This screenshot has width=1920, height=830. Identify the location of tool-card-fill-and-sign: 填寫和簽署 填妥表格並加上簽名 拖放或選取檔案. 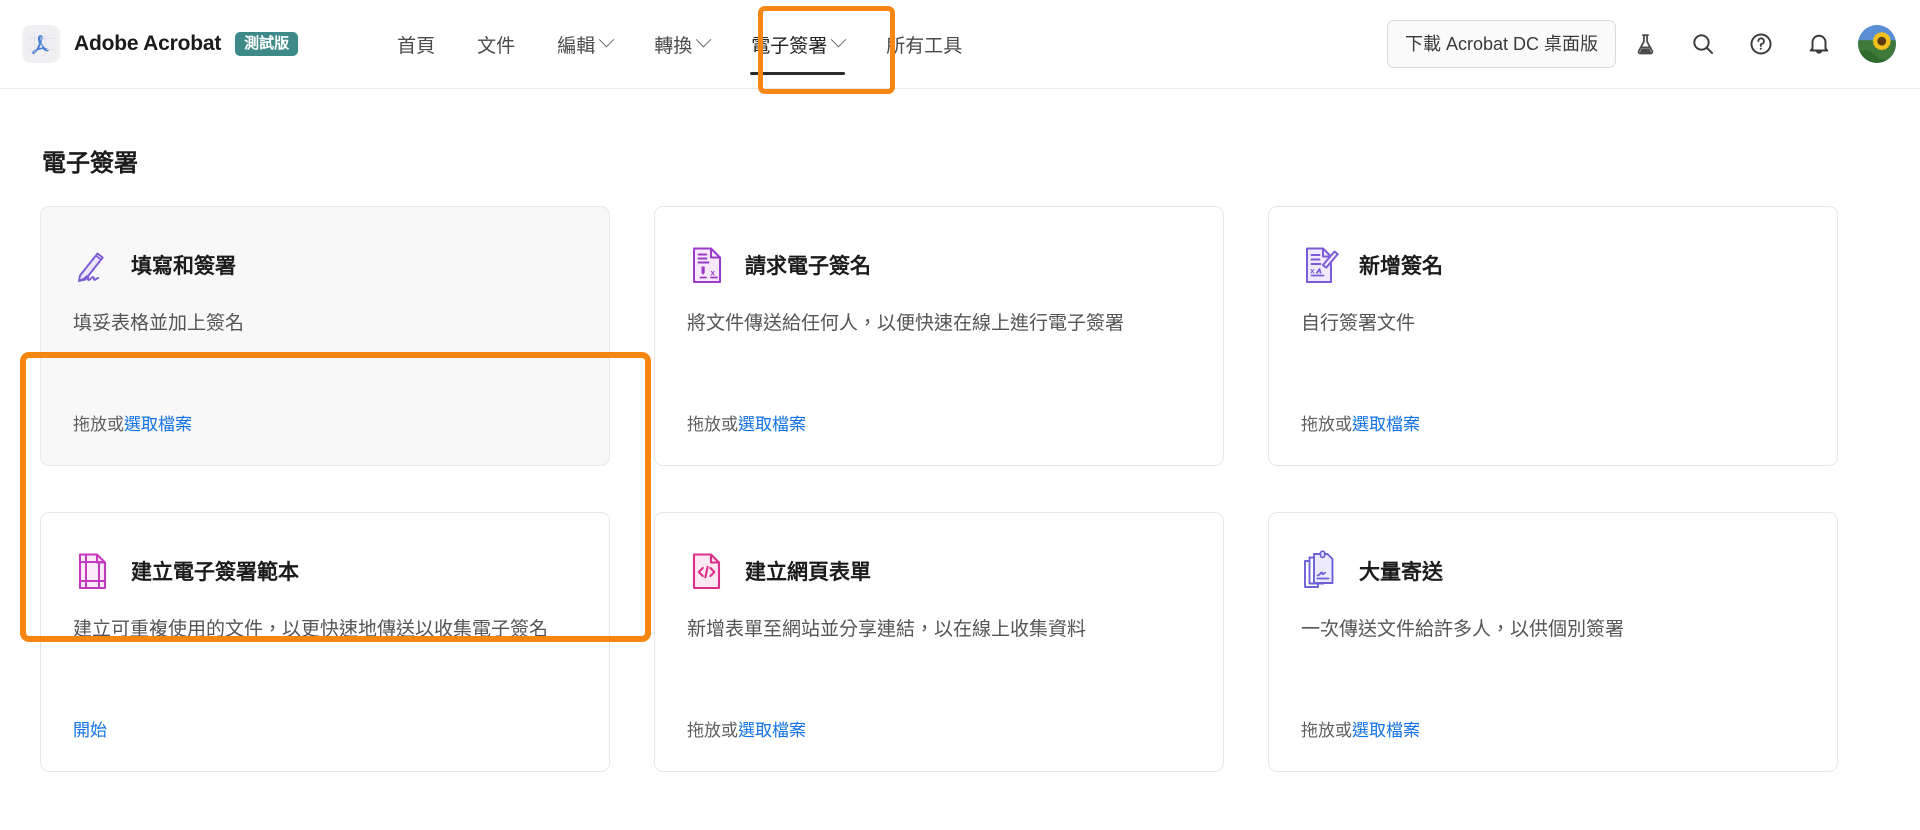
(325, 336).